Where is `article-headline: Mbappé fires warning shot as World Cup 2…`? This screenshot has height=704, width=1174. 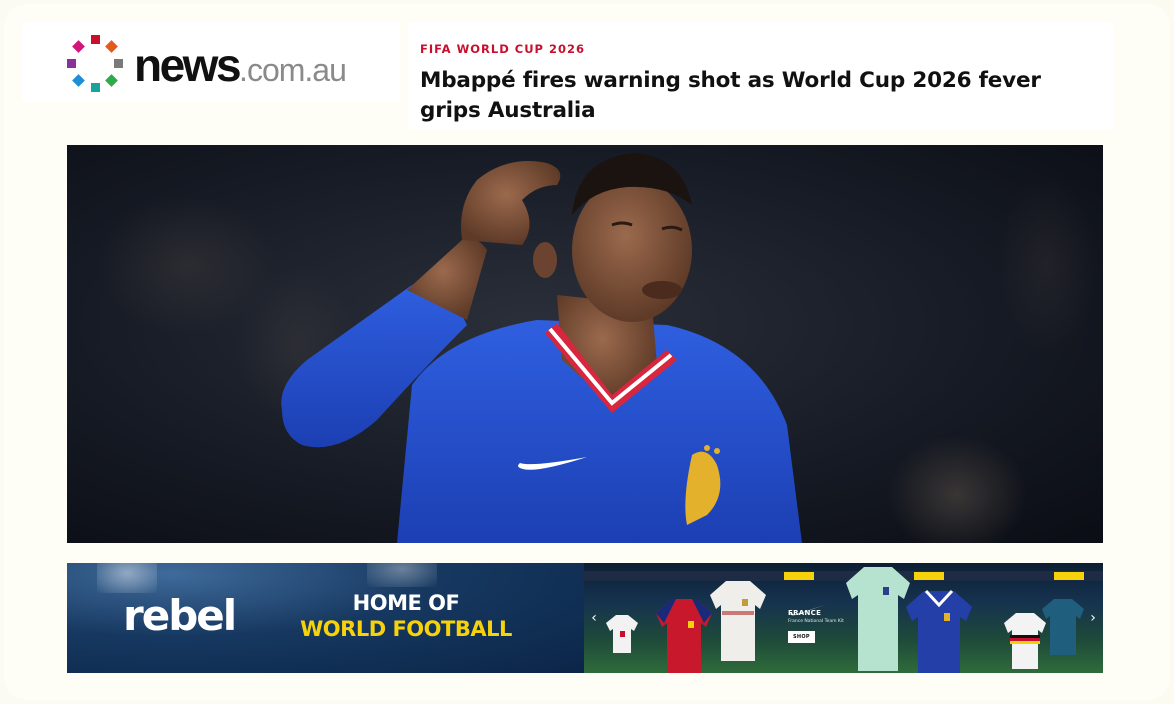
article-headline: Mbappé fires warning shot as World Cup 2… is located at coordinates (730, 95).